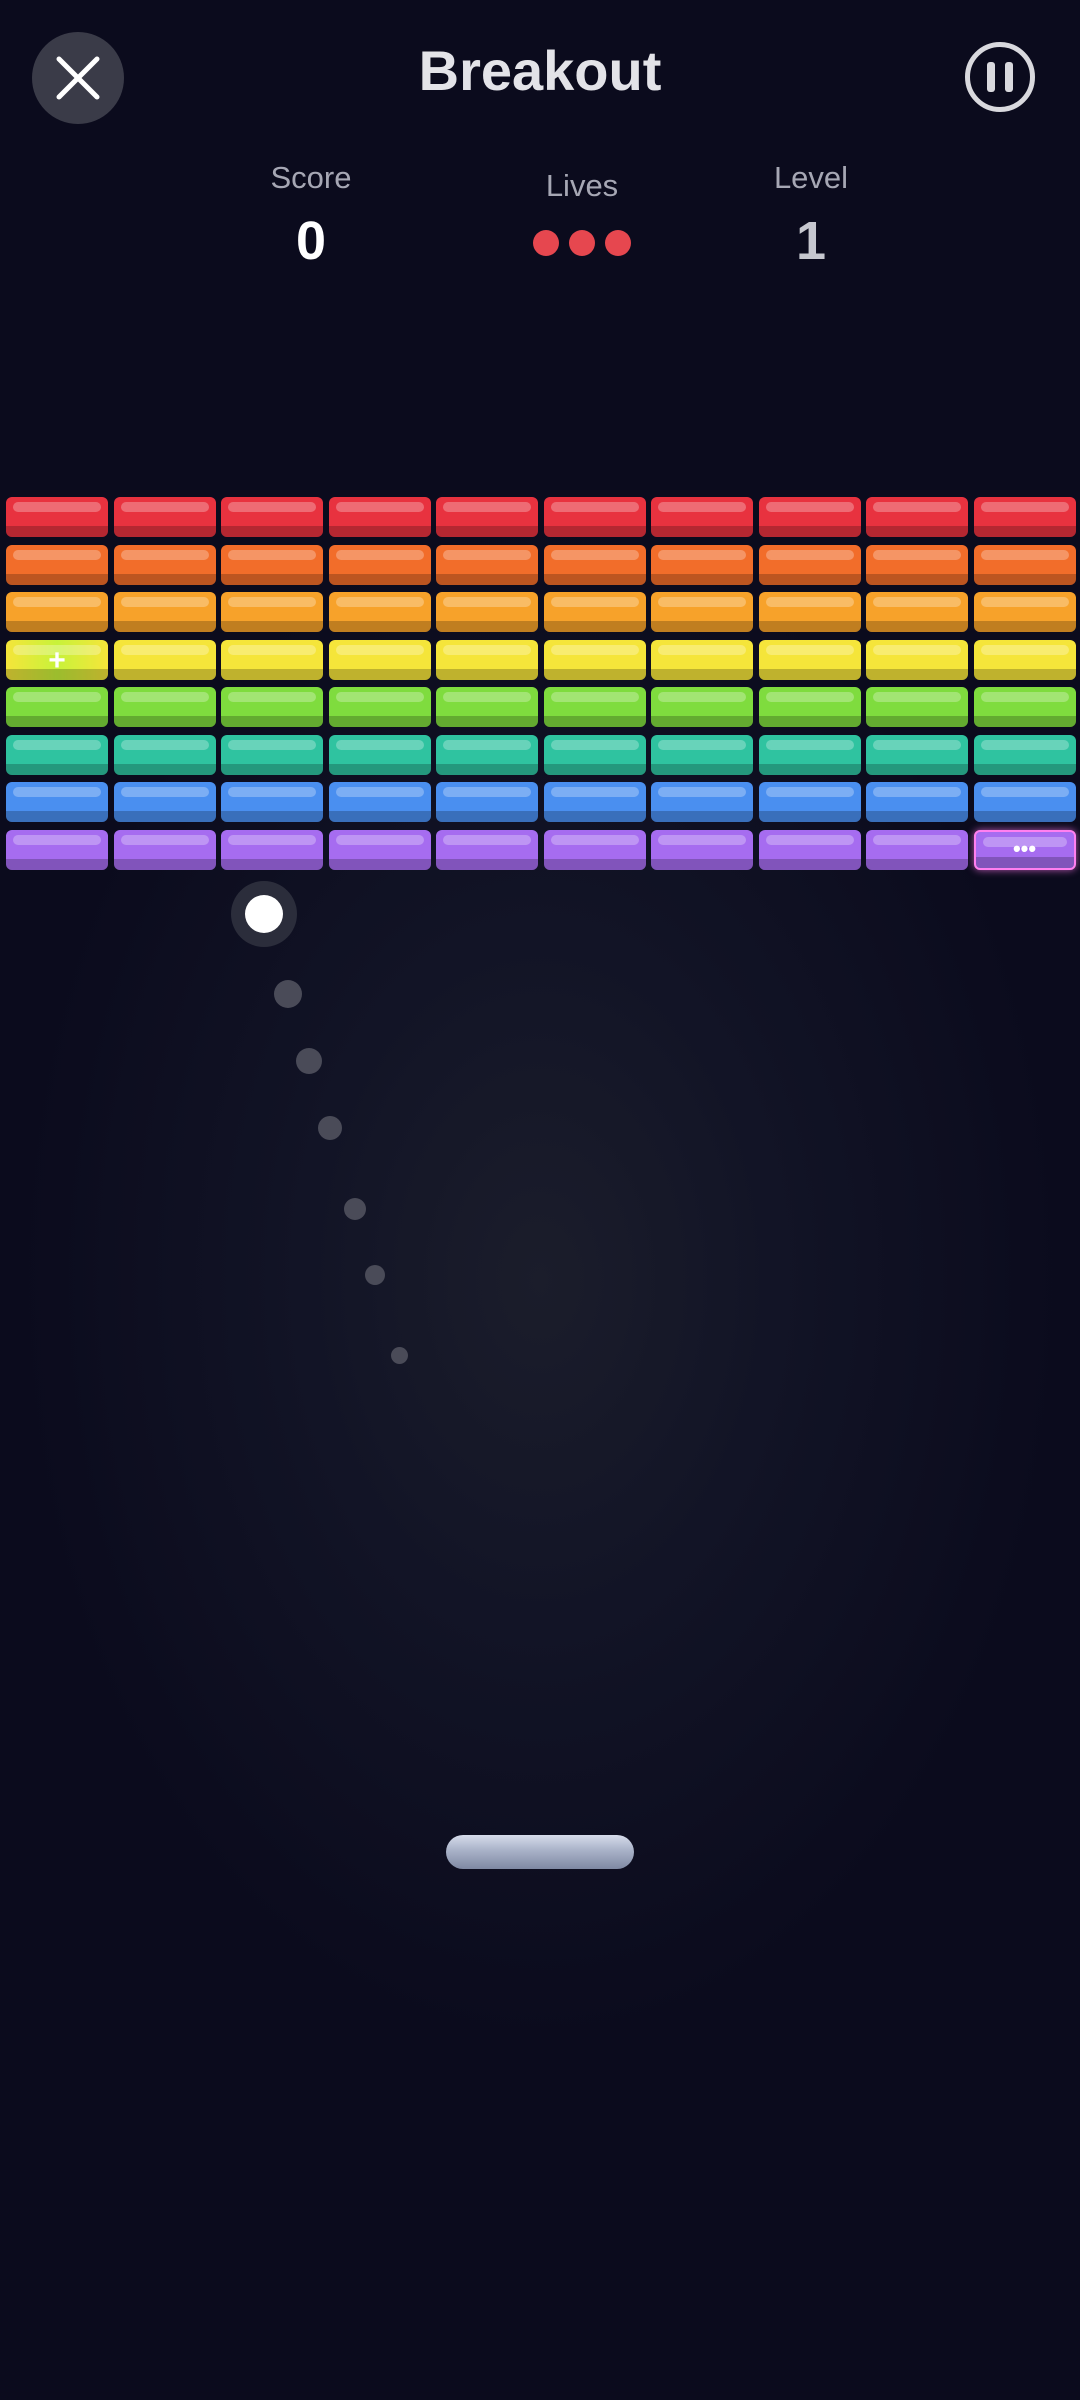  What do you see at coordinates (311, 241) in the screenshot?
I see `score-value: 0` at bounding box center [311, 241].